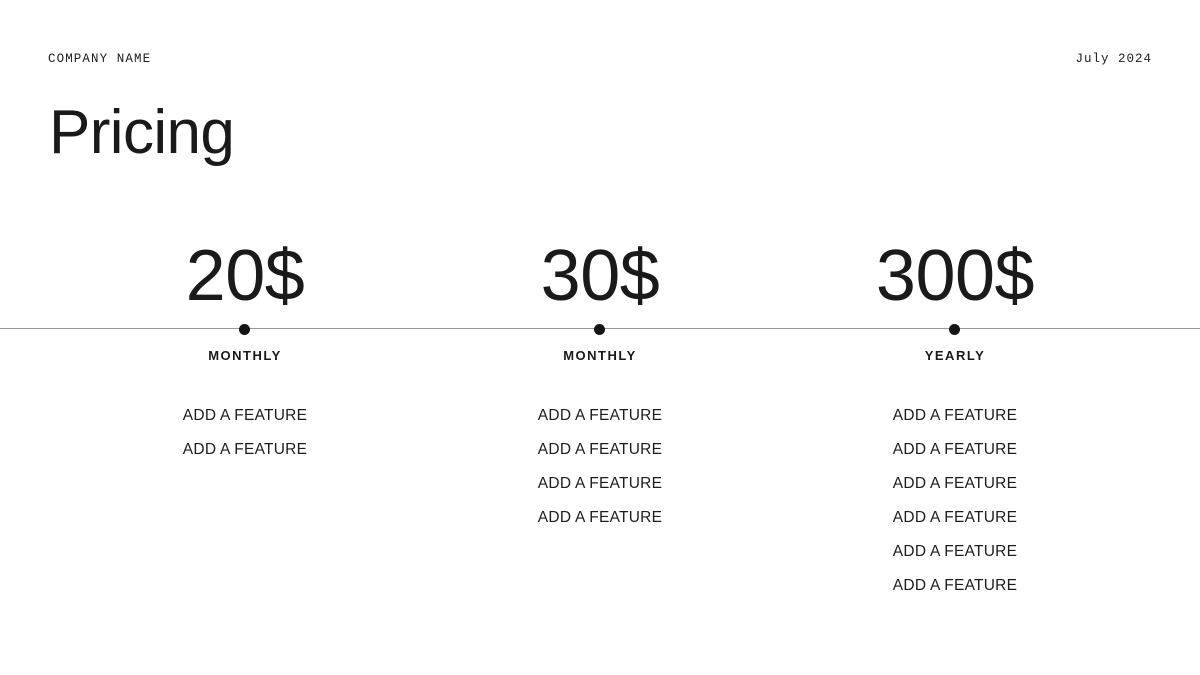  Describe the element at coordinates (600, 276) in the screenshot. I see `plan-price: 30$` at that location.